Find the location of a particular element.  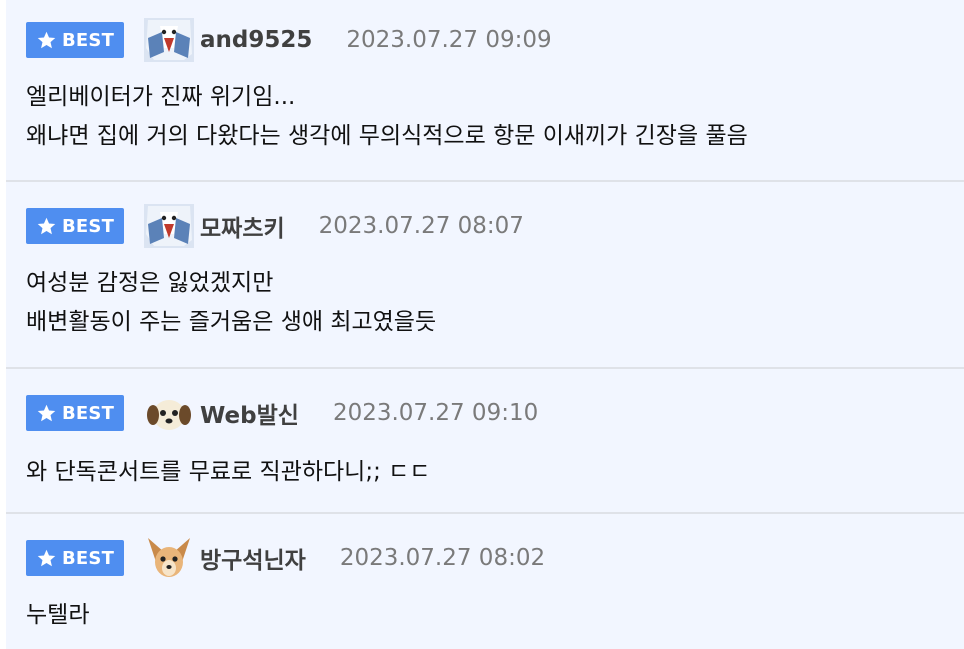

comment-header: BEST 방구석닌자 2023.07.27 08:02 is located at coordinates (285, 558).